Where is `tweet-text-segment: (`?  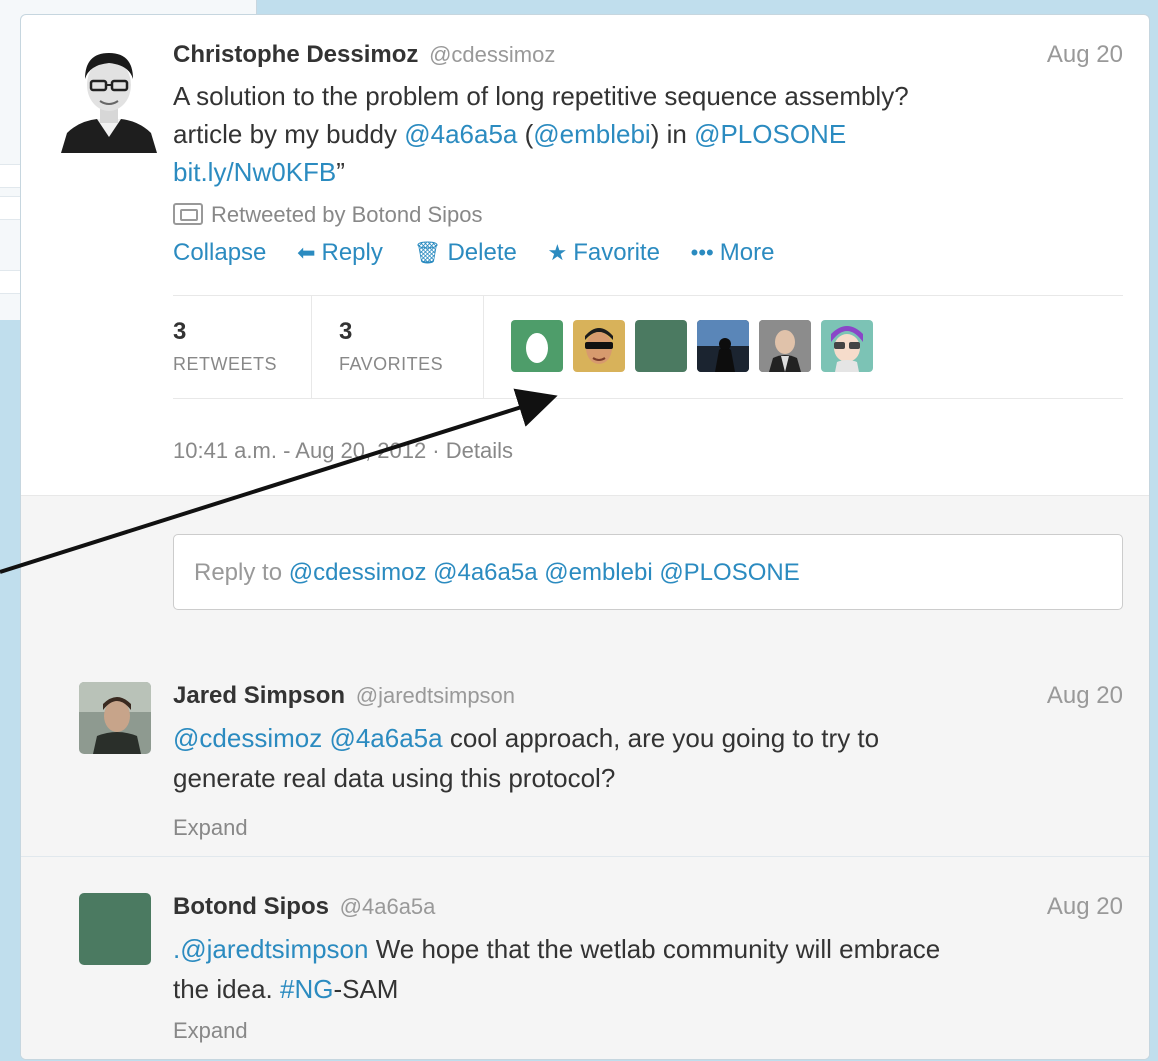 tweet-text-segment: ( is located at coordinates (525, 134).